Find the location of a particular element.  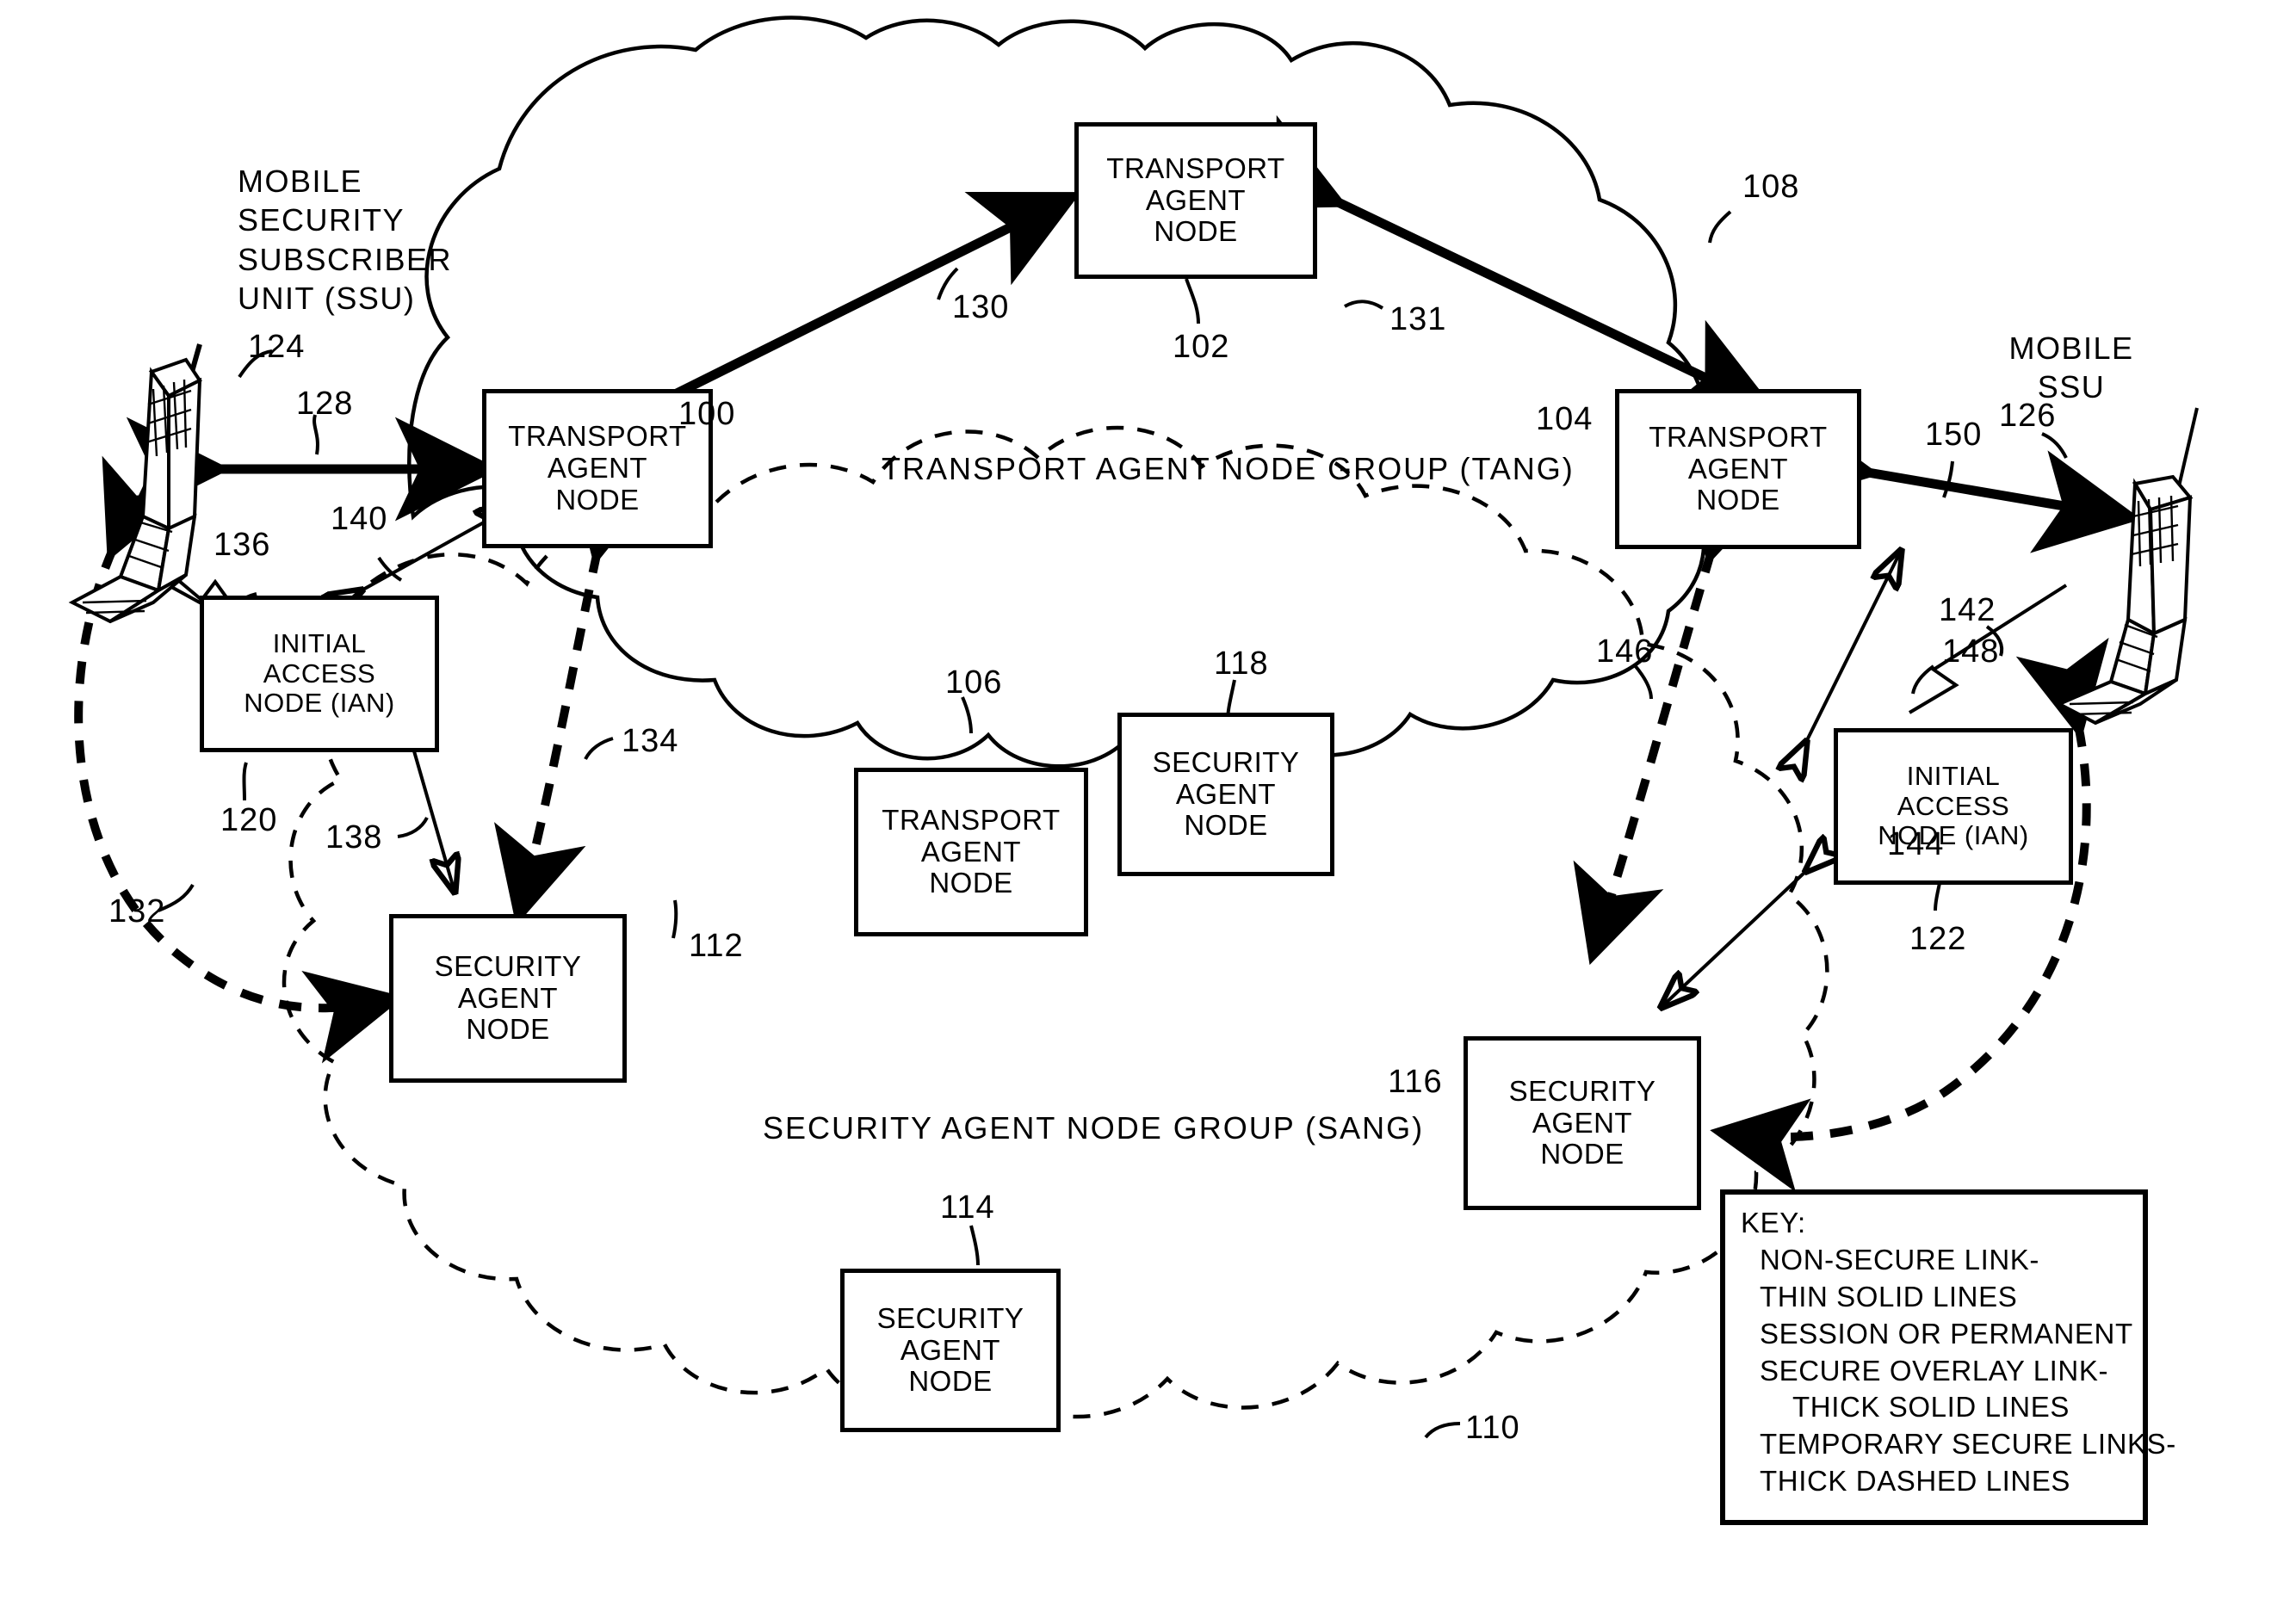

link-134-tan100-san112 is located at coordinates (577, 694).